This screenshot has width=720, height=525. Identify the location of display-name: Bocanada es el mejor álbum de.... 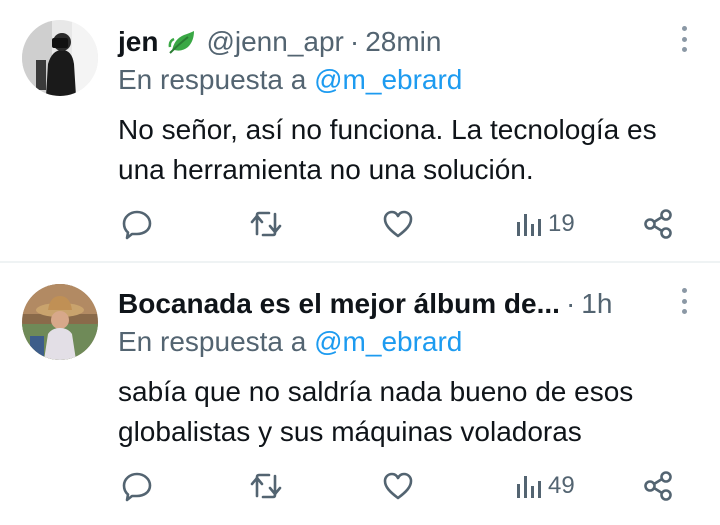
(339, 304).